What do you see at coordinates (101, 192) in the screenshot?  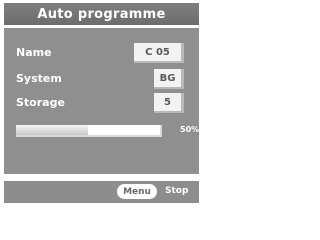 I see `footer-bar: Menu Stop` at bounding box center [101, 192].